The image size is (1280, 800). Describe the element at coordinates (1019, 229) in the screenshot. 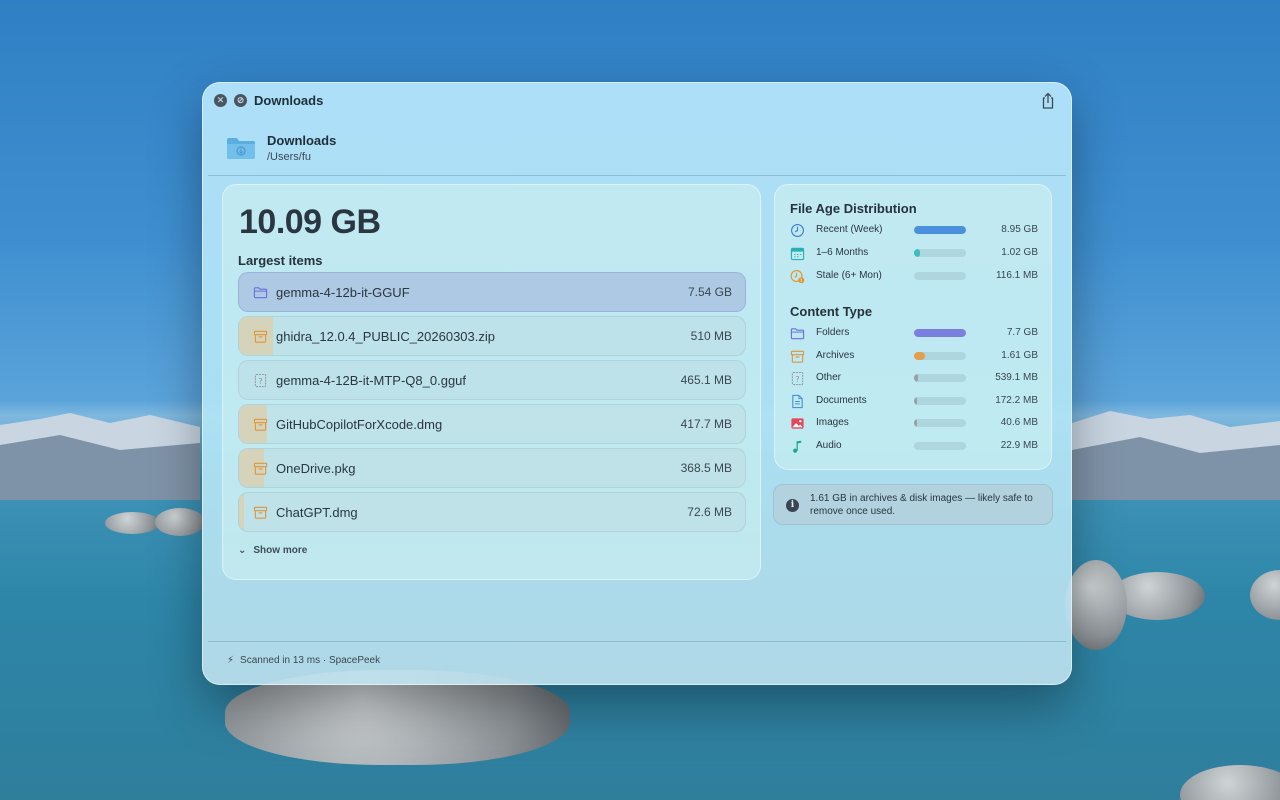

I see `age_distribution-value: 8.95 GB` at that location.